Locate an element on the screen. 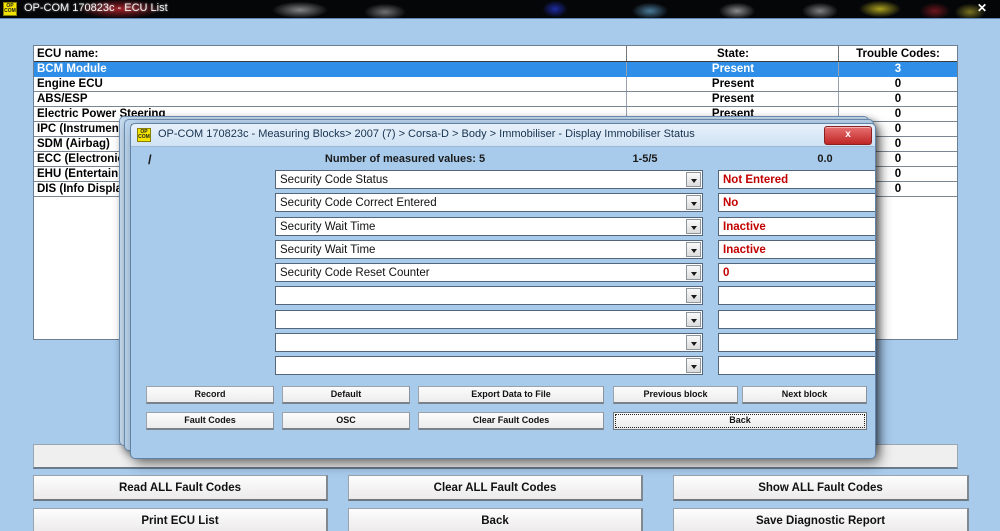 The image size is (1000, 531). default-button: Default is located at coordinates (346, 395).